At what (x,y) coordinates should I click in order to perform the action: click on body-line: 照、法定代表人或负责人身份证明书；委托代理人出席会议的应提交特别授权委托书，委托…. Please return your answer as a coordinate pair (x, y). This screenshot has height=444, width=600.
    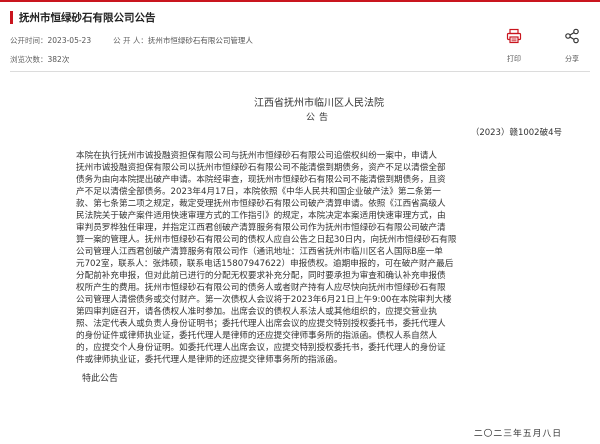
    Looking at the image, I should click on (261, 324).